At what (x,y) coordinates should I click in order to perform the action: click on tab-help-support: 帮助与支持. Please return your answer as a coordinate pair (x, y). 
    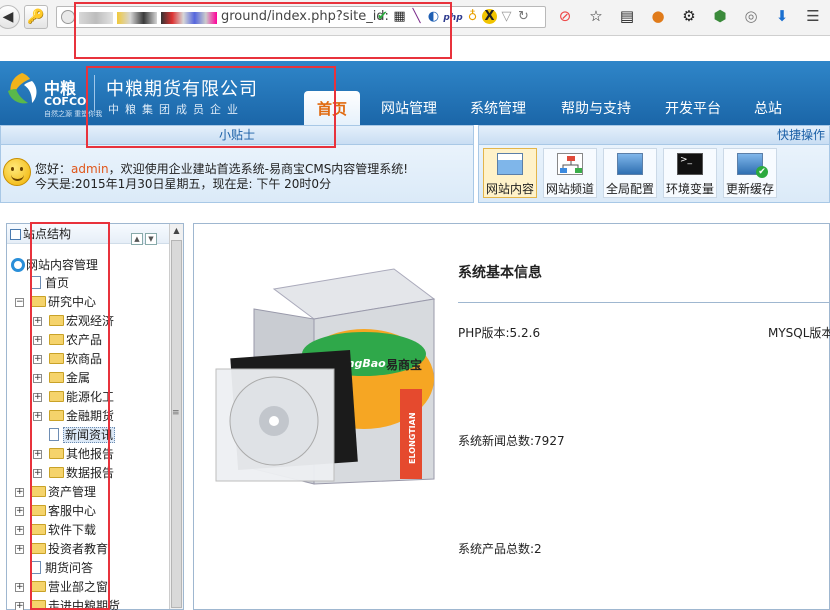
    Looking at the image, I should click on (596, 108).